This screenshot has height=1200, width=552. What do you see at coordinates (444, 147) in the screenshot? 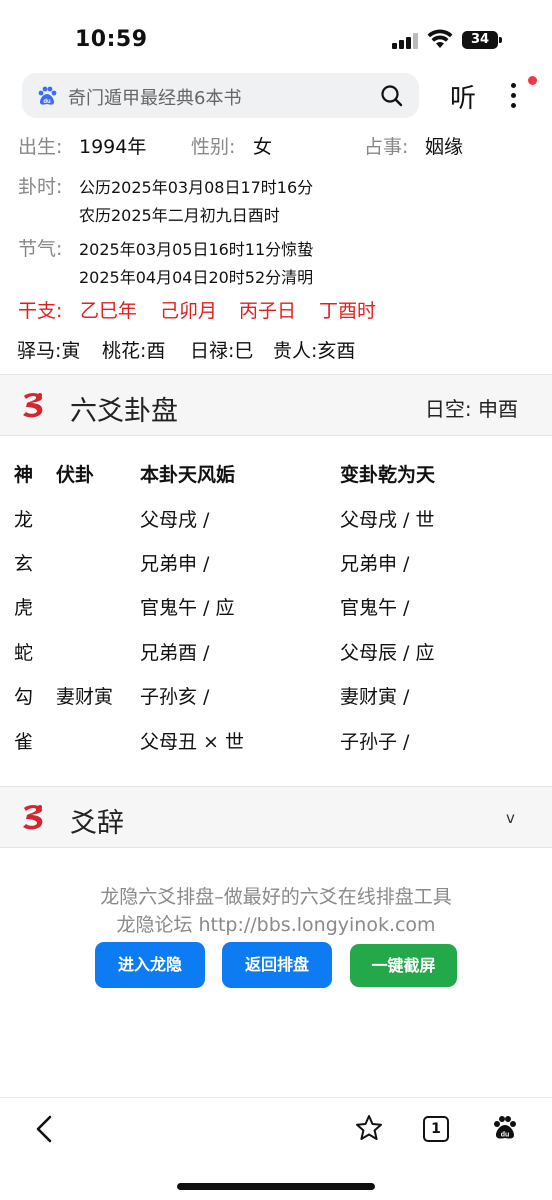
I see `matter-value: 姻缘` at bounding box center [444, 147].